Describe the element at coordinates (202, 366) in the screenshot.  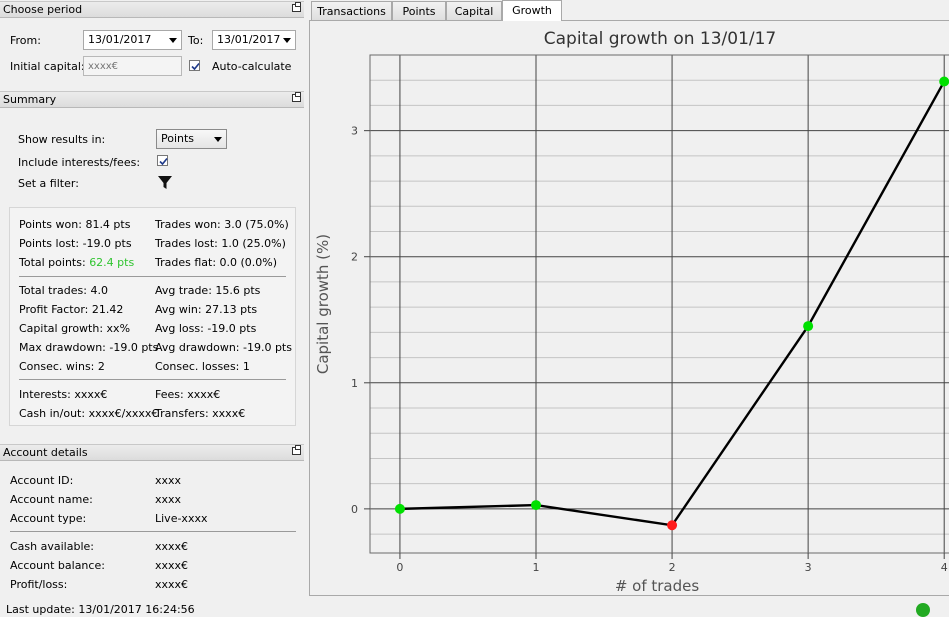
I see `consec-losses: Consec. losses: 1` at that location.